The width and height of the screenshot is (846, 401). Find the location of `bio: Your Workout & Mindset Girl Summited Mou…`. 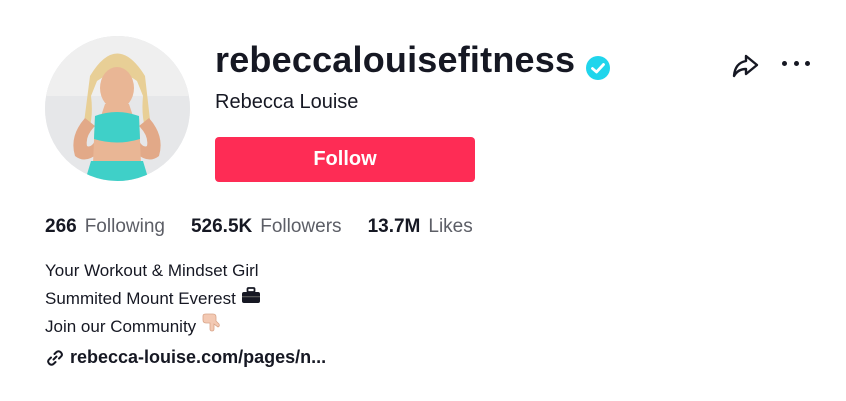

bio: Your Workout & Mindset Girl Summited Mou… is located at coordinates (153, 299).